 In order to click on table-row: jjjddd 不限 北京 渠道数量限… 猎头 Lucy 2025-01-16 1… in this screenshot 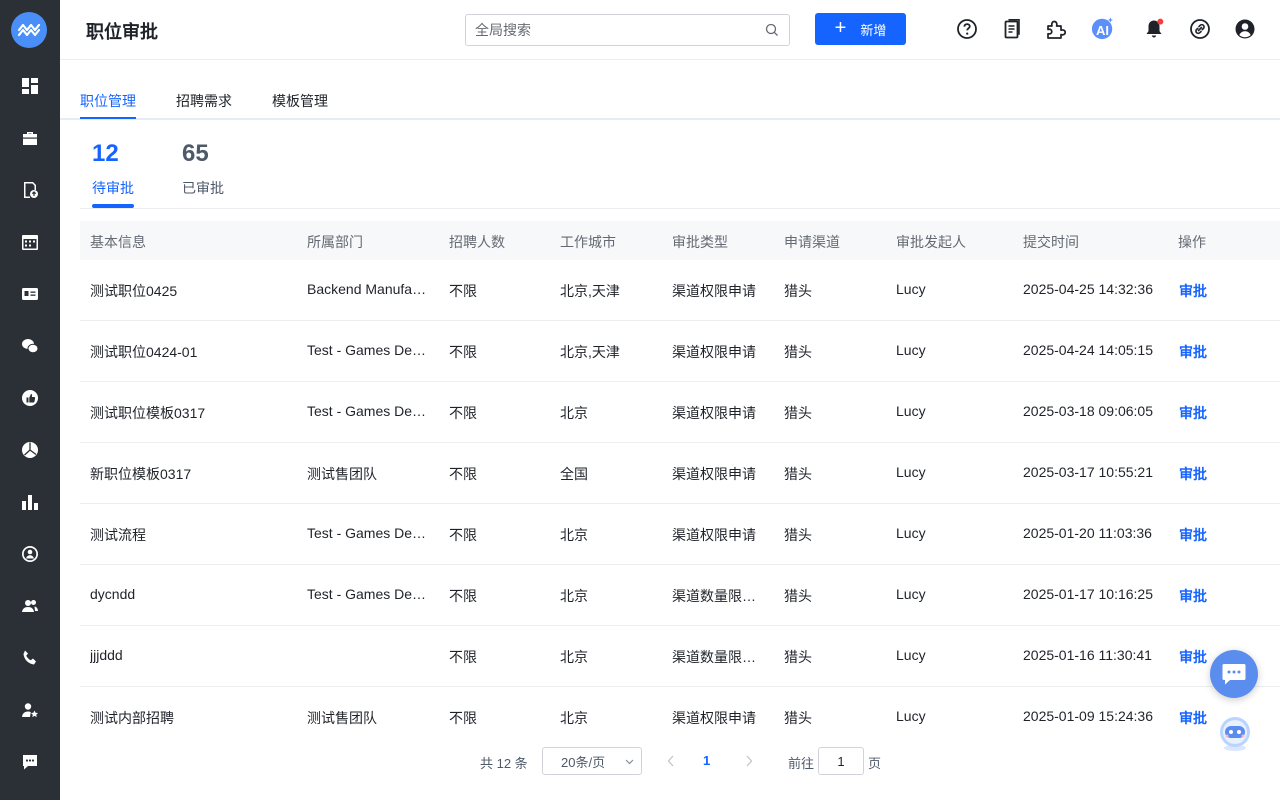, I will do `click(680, 656)`.